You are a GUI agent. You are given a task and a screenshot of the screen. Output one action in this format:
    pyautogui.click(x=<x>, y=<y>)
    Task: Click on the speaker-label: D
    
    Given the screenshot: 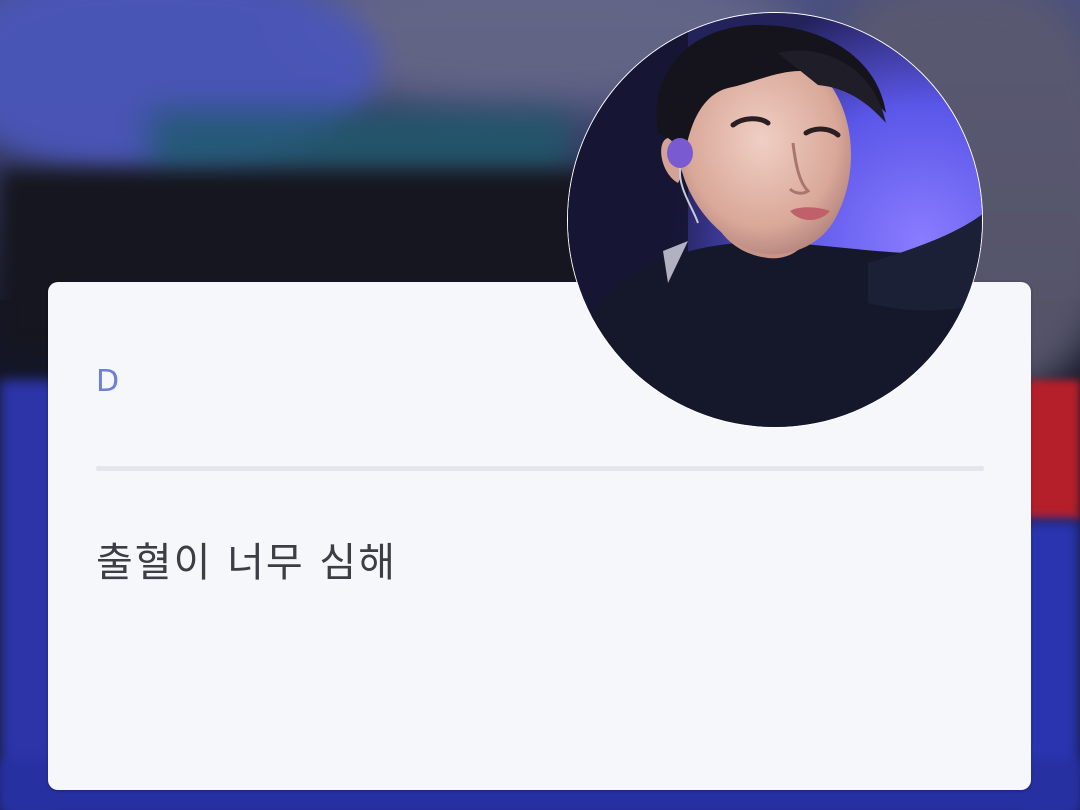 What is the action you would take?
    pyautogui.click(x=108, y=381)
    